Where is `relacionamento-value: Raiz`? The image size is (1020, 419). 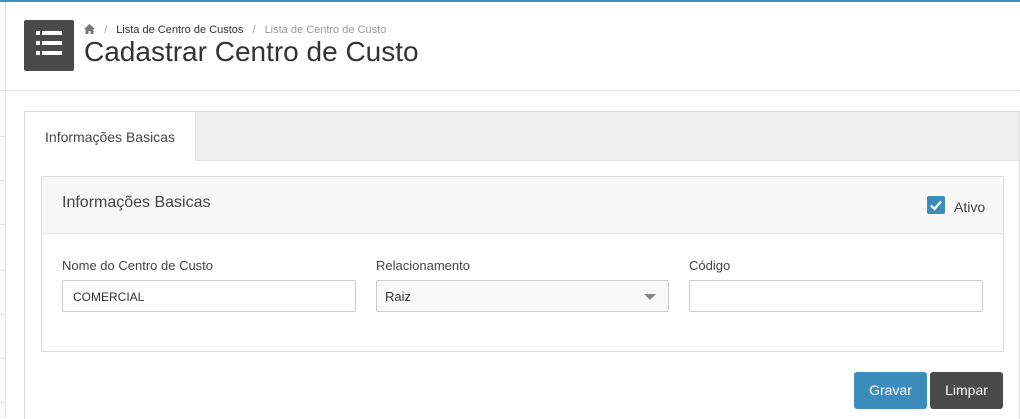
relacionamento-value: Raiz is located at coordinates (398, 296).